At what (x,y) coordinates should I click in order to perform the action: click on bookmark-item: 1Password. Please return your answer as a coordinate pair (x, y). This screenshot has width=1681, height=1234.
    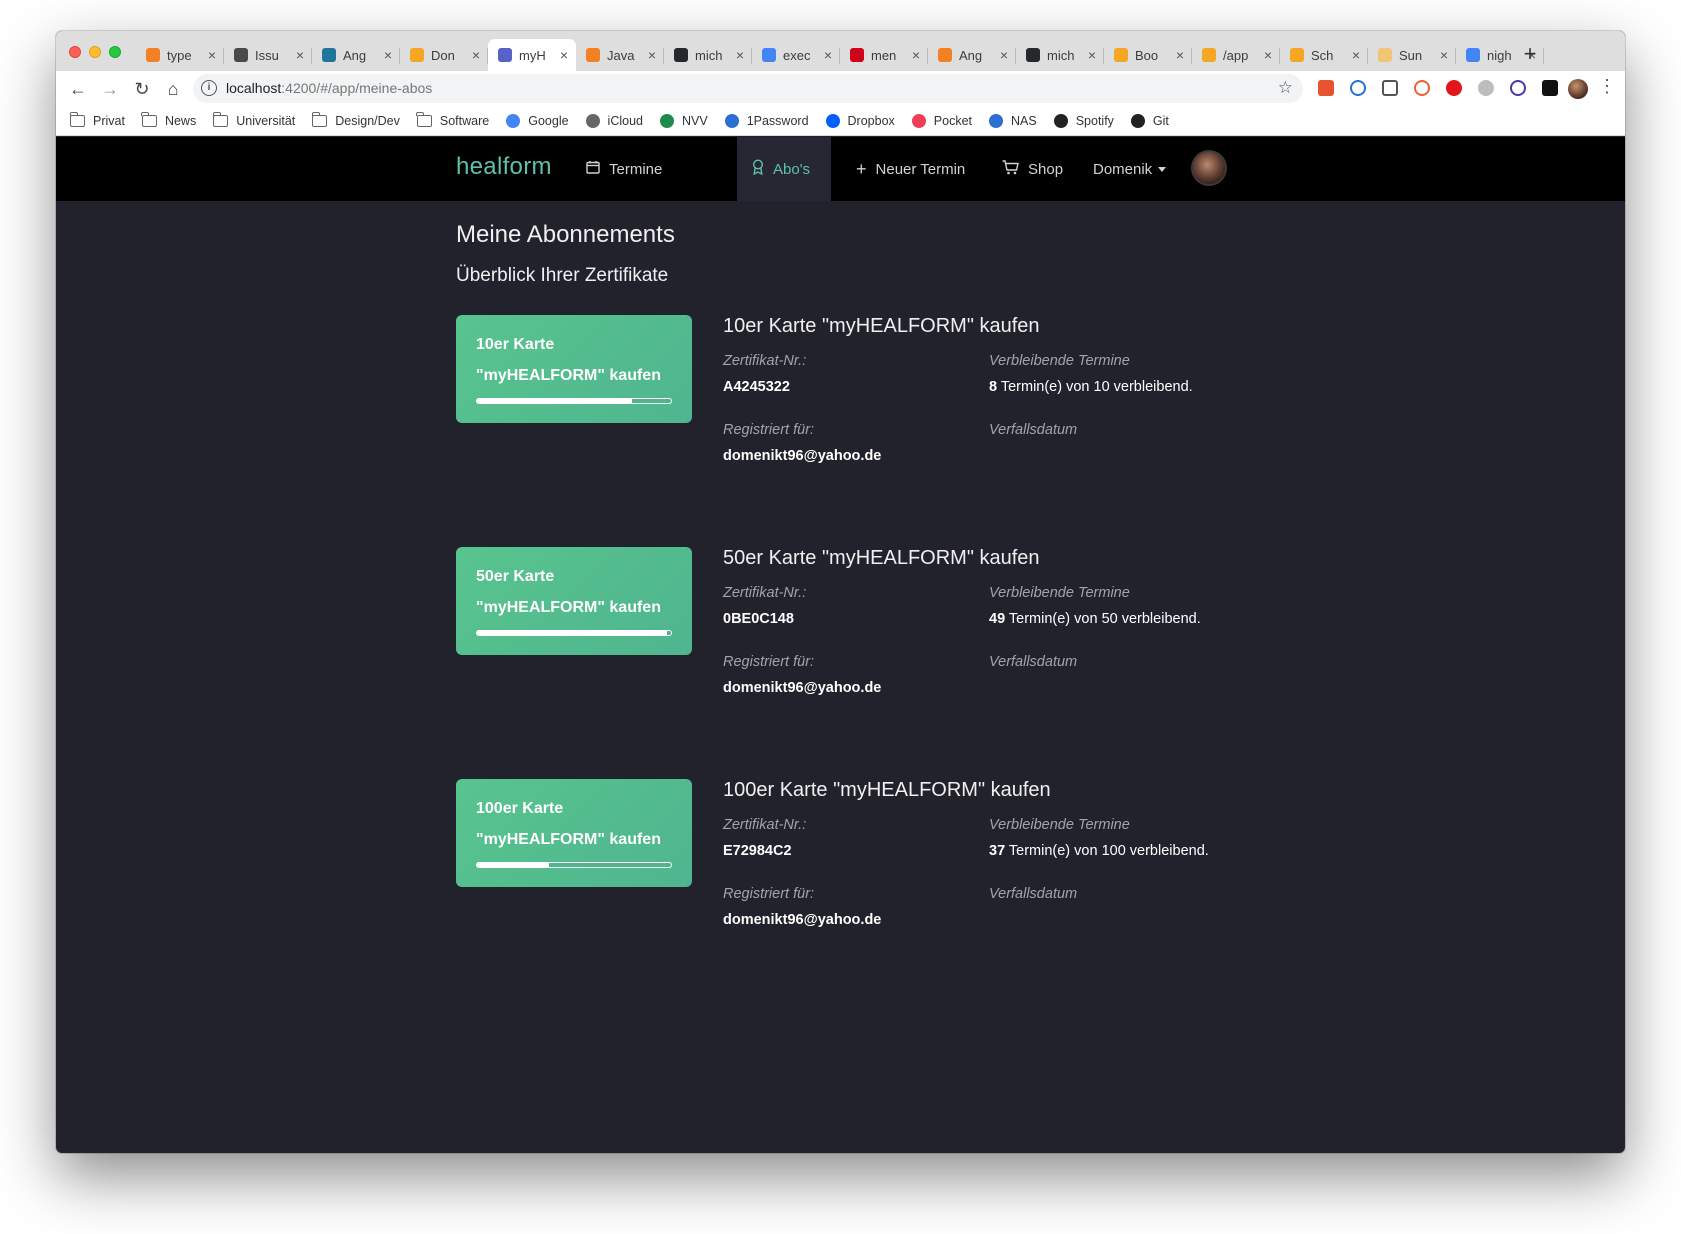
    Looking at the image, I should click on (766, 120).